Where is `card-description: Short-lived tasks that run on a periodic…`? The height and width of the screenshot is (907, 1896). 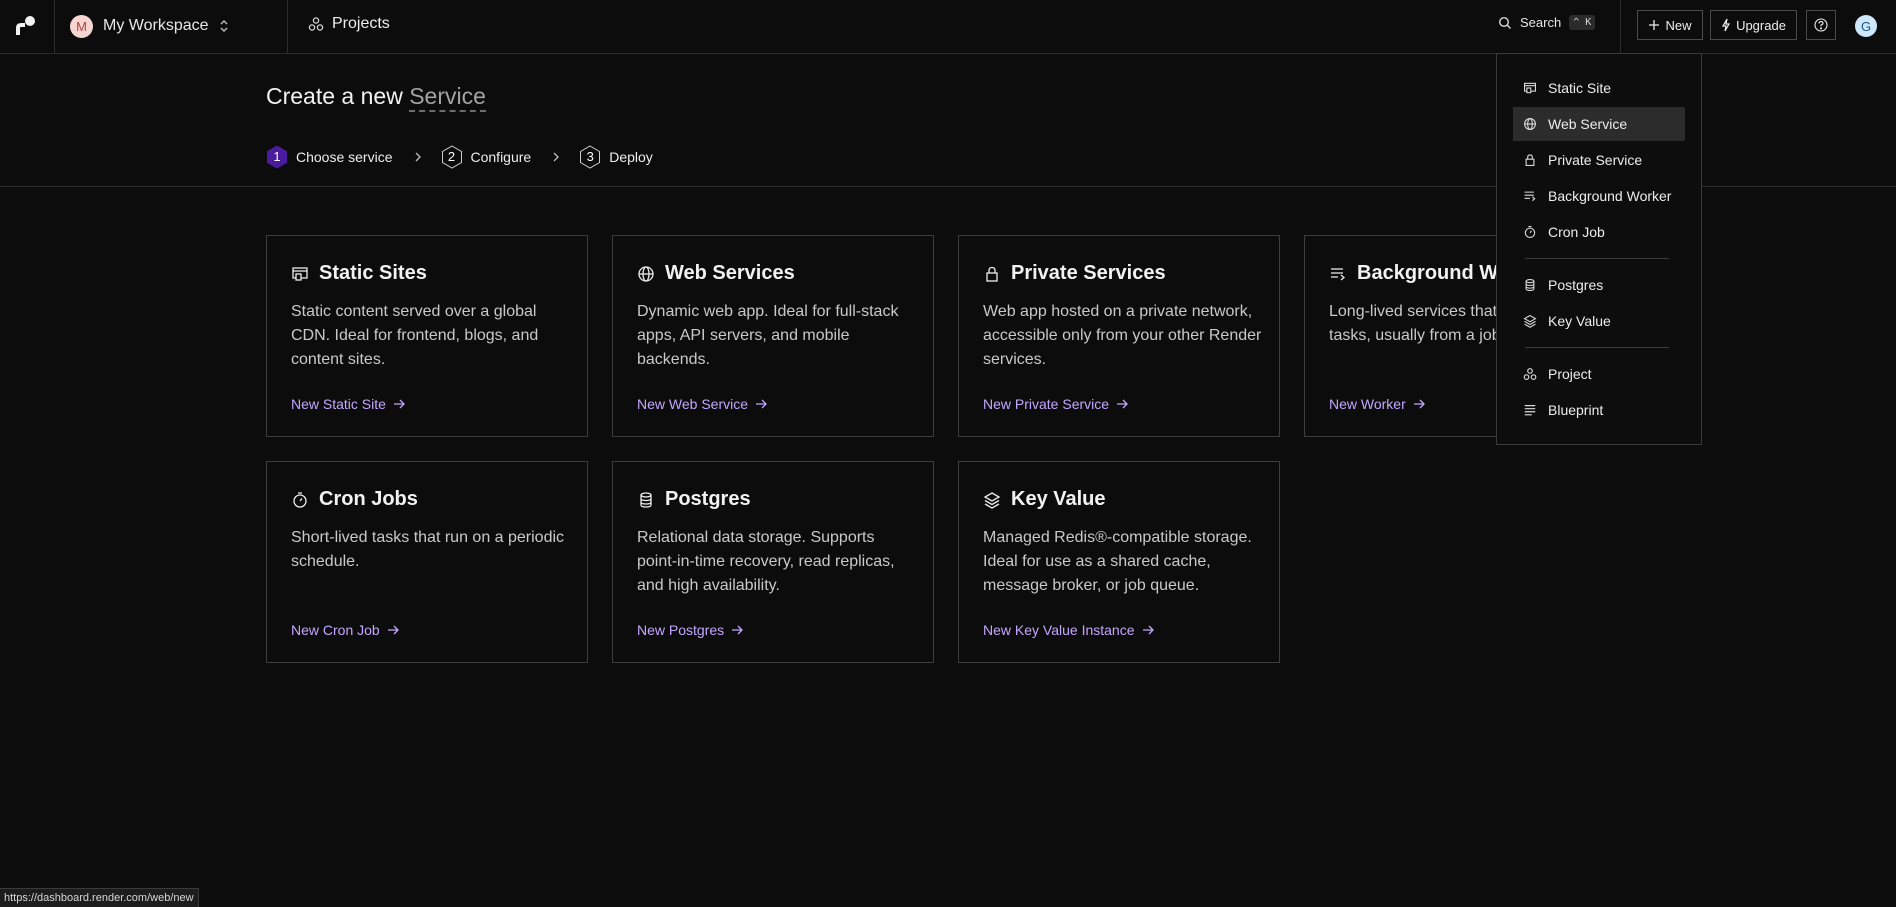 card-description: Short-lived tasks that run on a periodic… is located at coordinates (428, 549).